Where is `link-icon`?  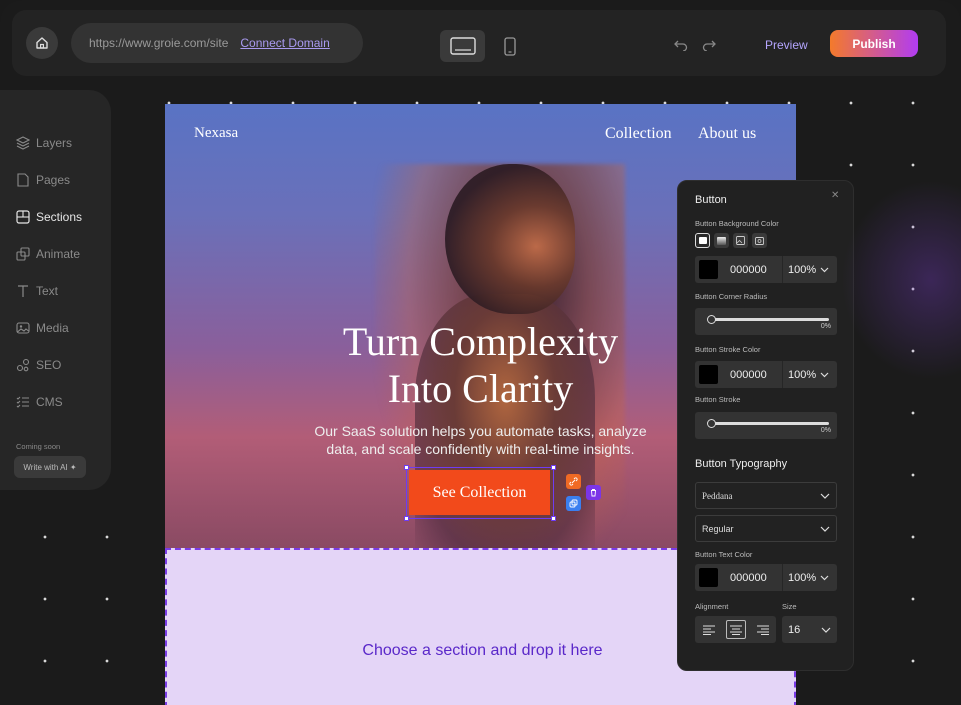 link-icon is located at coordinates (573, 481).